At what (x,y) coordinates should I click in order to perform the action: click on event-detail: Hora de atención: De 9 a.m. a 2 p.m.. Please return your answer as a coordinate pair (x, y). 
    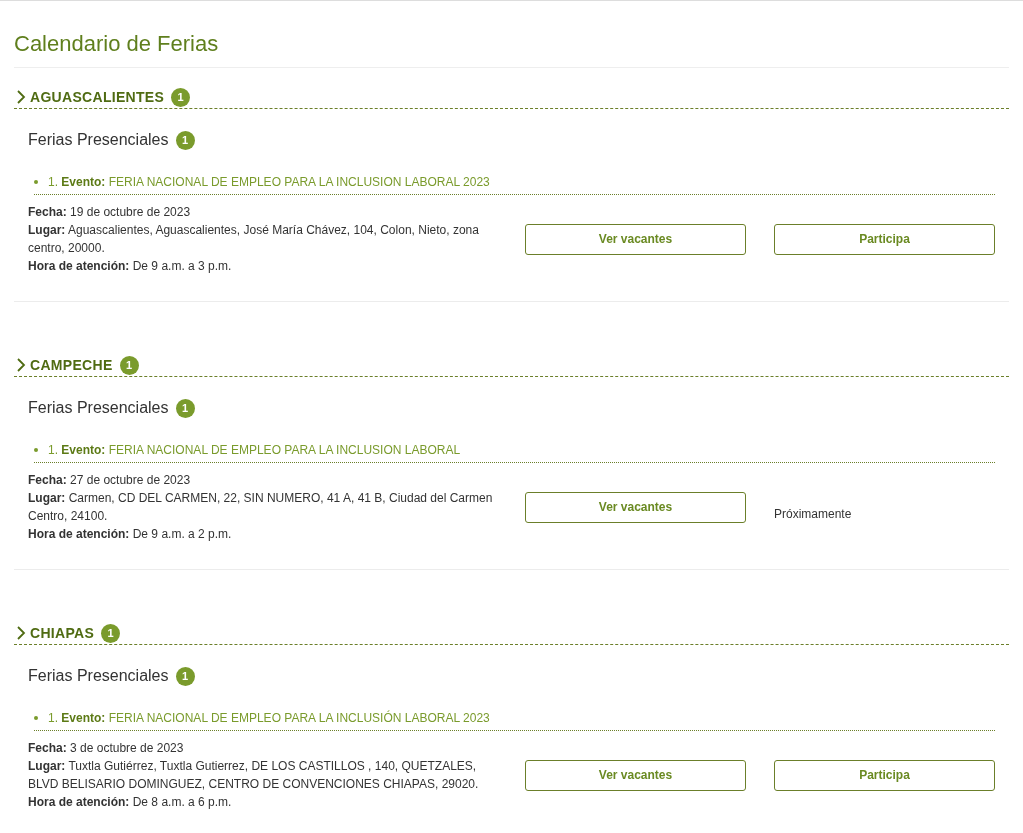
    Looking at the image, I should click on (130, 534).